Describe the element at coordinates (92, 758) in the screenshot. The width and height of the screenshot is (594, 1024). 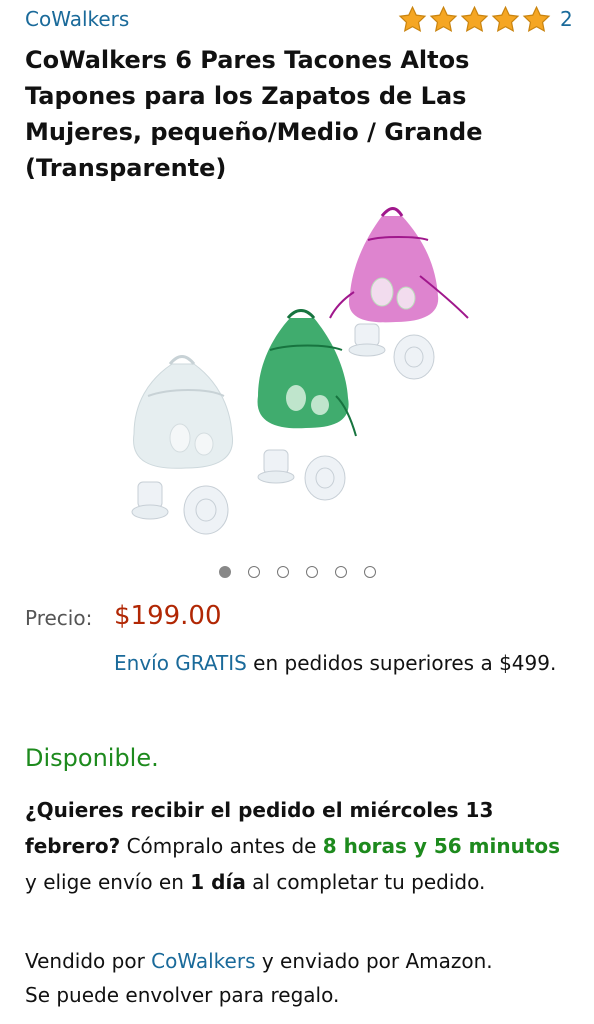
I see `availability-status: Disponible.` at that location.